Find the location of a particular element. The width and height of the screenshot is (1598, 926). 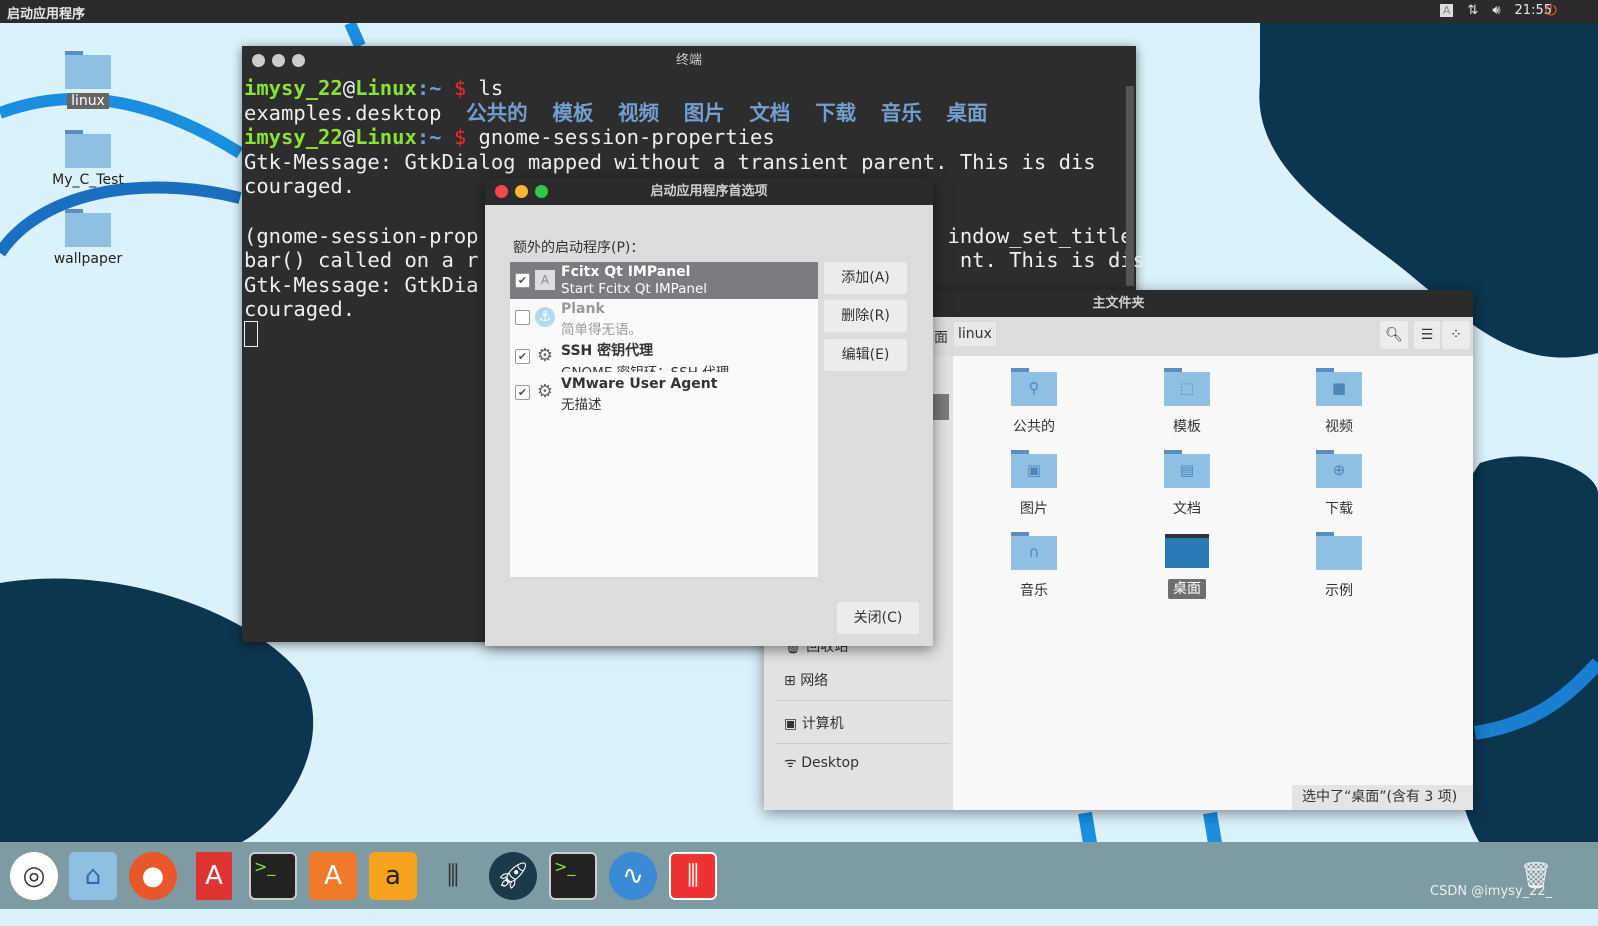

list-item: ✔ ⚙ VMware User Agent 无描述 is located at coordinates (664, 393).